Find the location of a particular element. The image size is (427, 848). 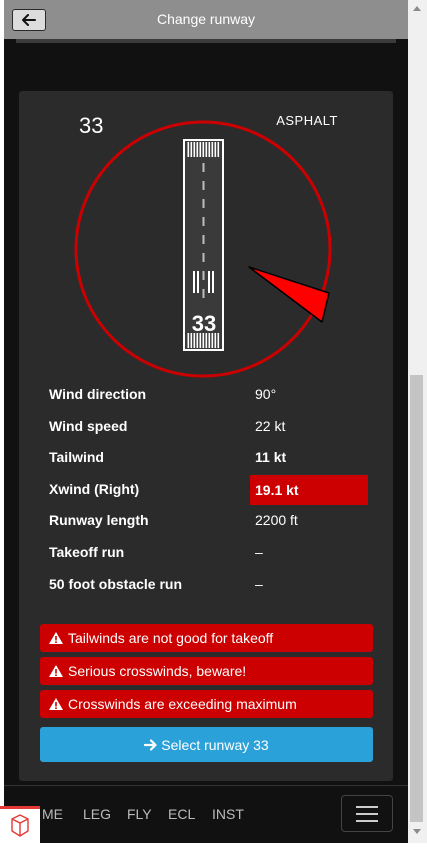

select-runway-label: Select runway 33 is located at coordinates (215, 744).